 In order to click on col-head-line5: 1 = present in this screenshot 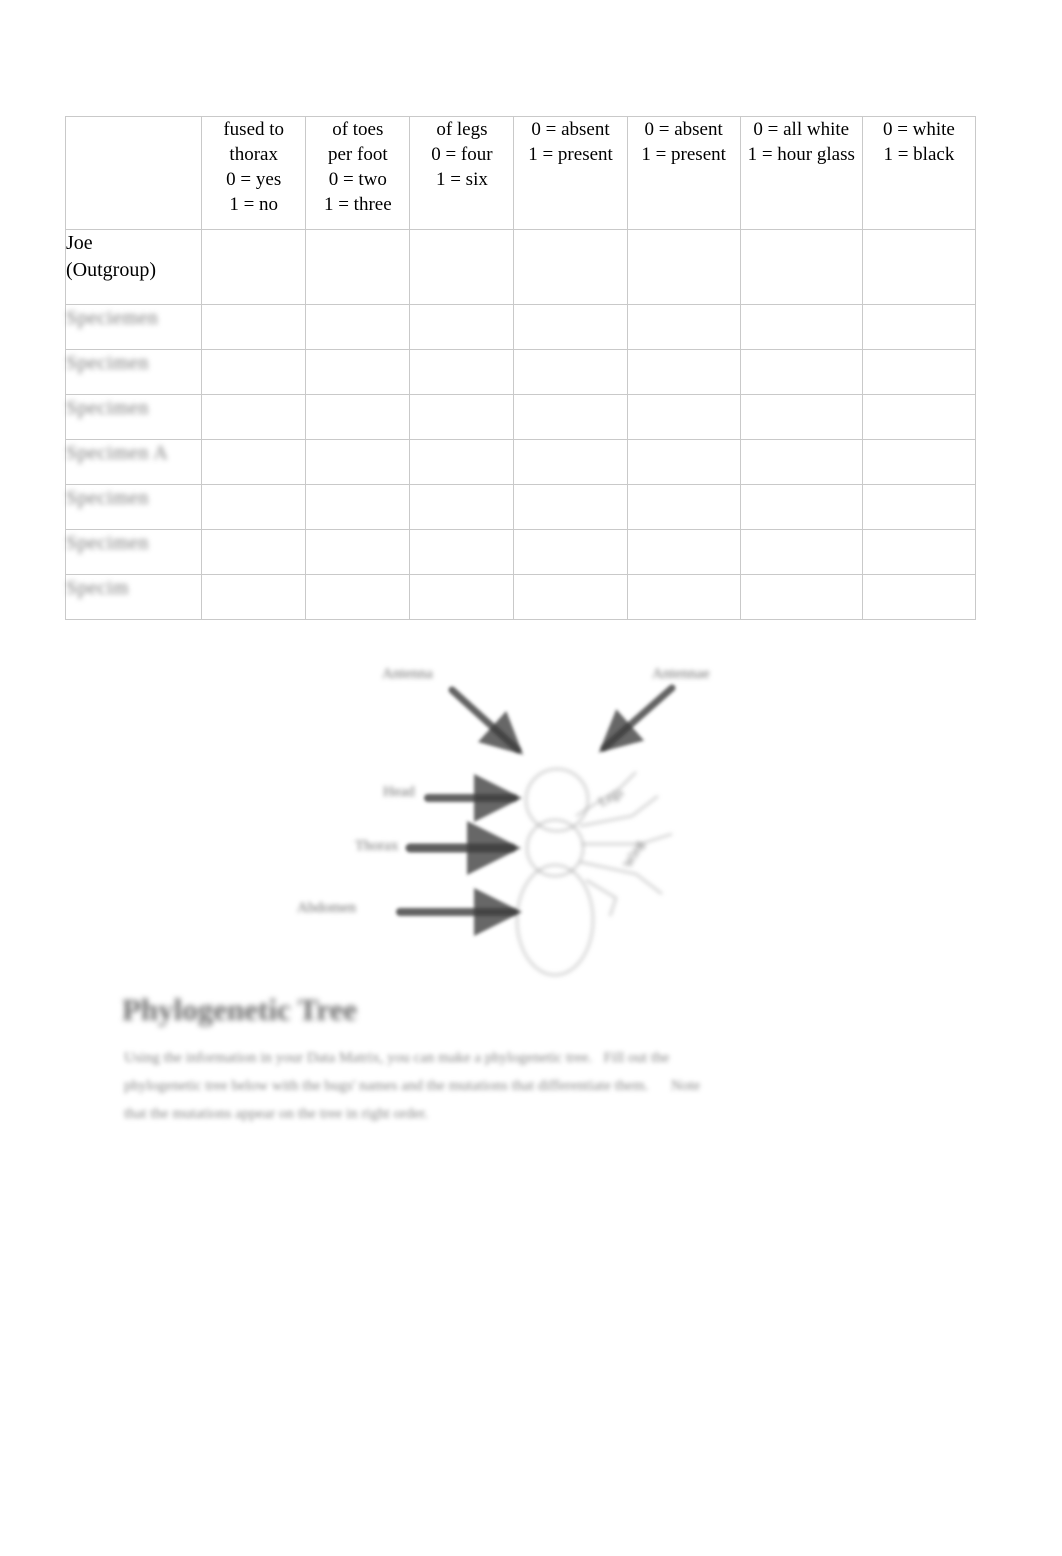, I will do `click(683, 154)`.